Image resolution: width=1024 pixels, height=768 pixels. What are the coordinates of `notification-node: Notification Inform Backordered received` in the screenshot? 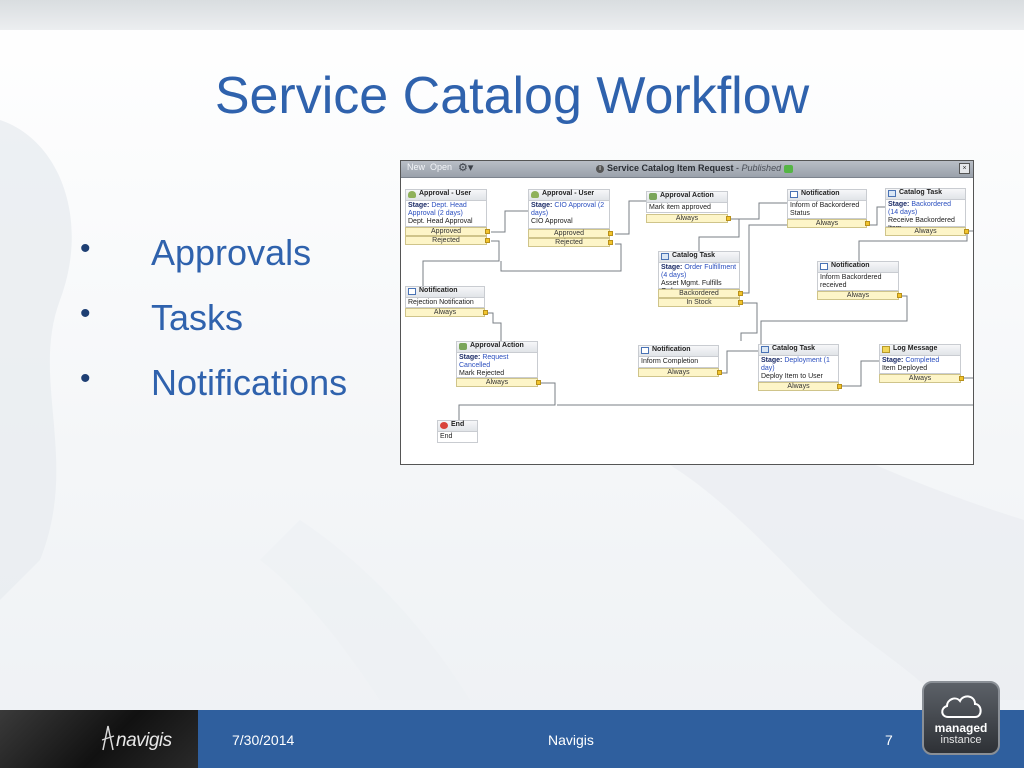 It's located at (858, 276).